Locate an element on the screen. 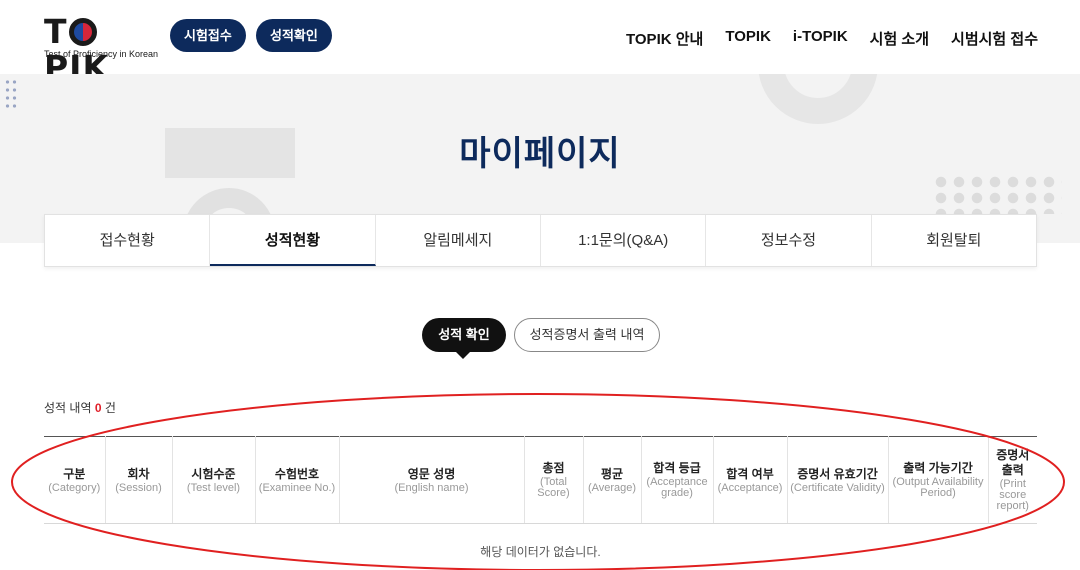 This screenshot has height=570, width=1080. col-en-label: (Test level) is located at coordinates (213, 487).